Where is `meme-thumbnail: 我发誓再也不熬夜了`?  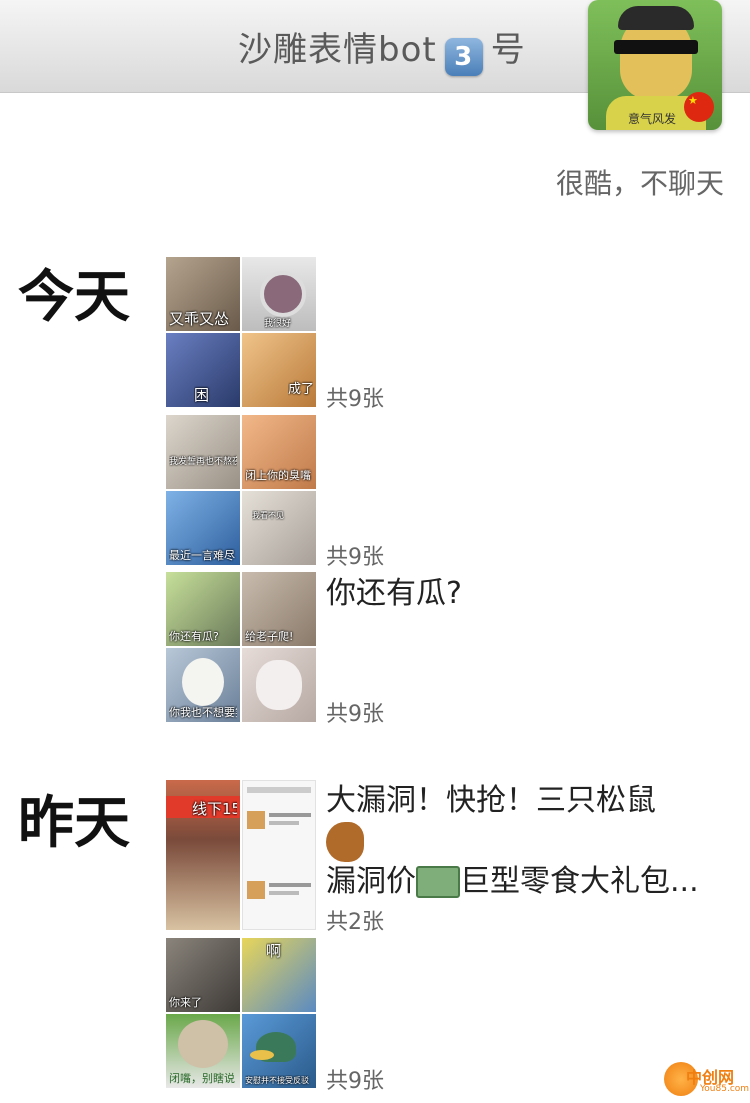
meme-thumbnail: 我发誓再也不熬夜了 is located at coordinates (203, 452).